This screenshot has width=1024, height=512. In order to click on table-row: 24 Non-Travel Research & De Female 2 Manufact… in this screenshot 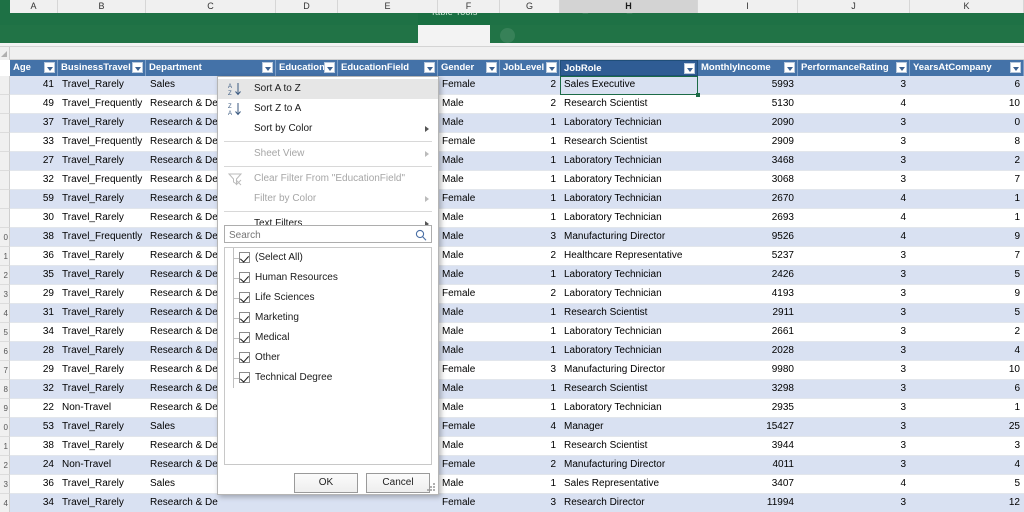, I will do `click(517, 465)`.